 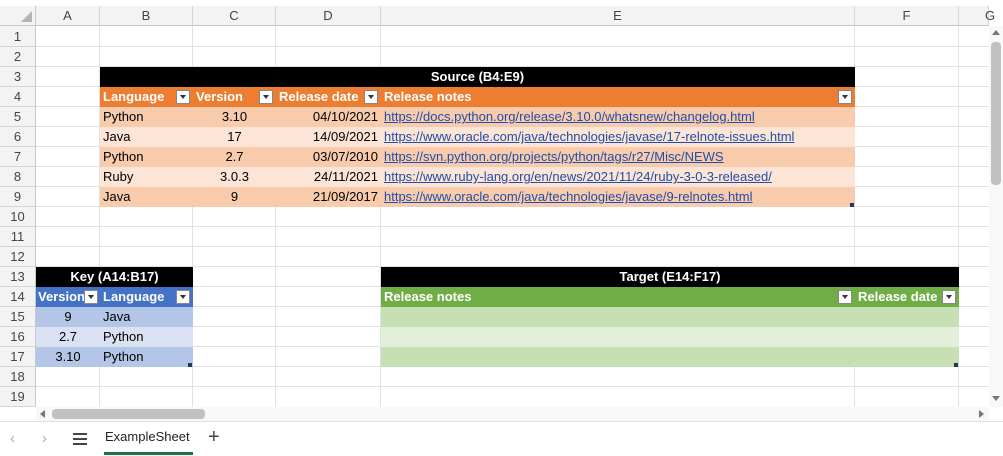 I want to click on key-header-version: Version, so click(x=68, y=297).